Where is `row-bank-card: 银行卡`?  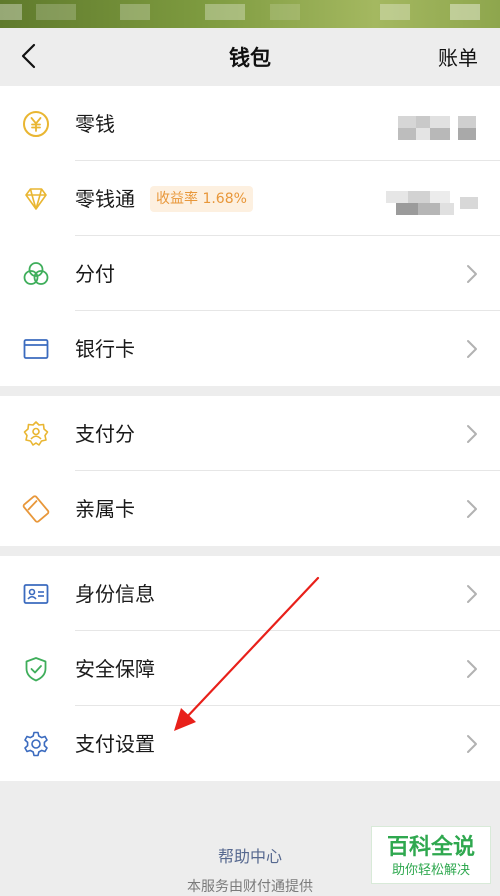 row-bank-card: 银行卡 is located at coordinates (250, 348).